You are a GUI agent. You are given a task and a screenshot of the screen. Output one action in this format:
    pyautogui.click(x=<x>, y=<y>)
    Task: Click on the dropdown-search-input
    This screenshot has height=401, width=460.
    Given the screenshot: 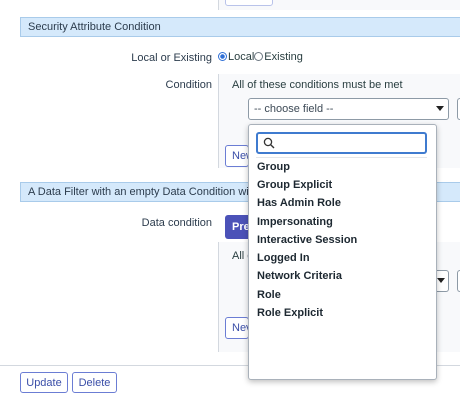 What is the action you would take?
    pyautogui.click(x=352, y=144)
    